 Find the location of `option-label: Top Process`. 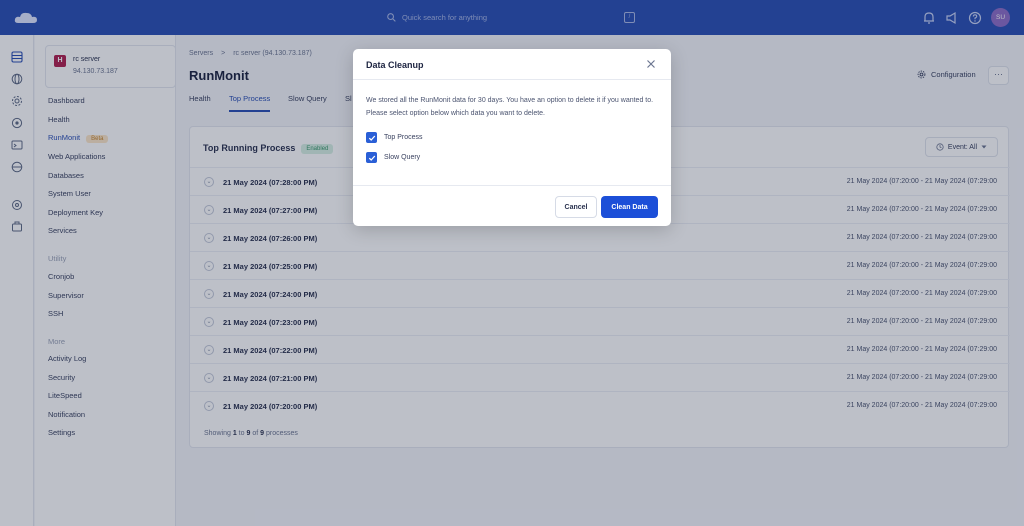

option-label: Top Process is located at coordinates (403, 137).